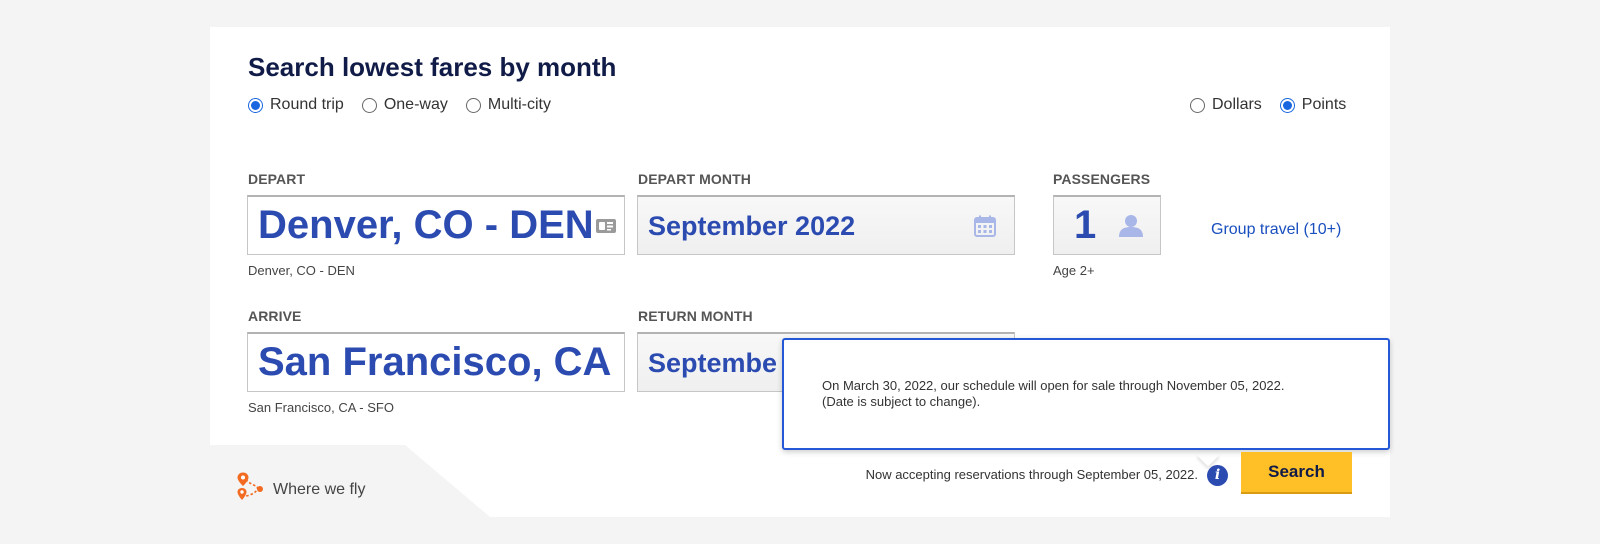 The height and width of the screenshot is (544, 1600). Describe the element at coordinates (307, 104) in the screenshot. I see `radio-label: Round trip` at that location.